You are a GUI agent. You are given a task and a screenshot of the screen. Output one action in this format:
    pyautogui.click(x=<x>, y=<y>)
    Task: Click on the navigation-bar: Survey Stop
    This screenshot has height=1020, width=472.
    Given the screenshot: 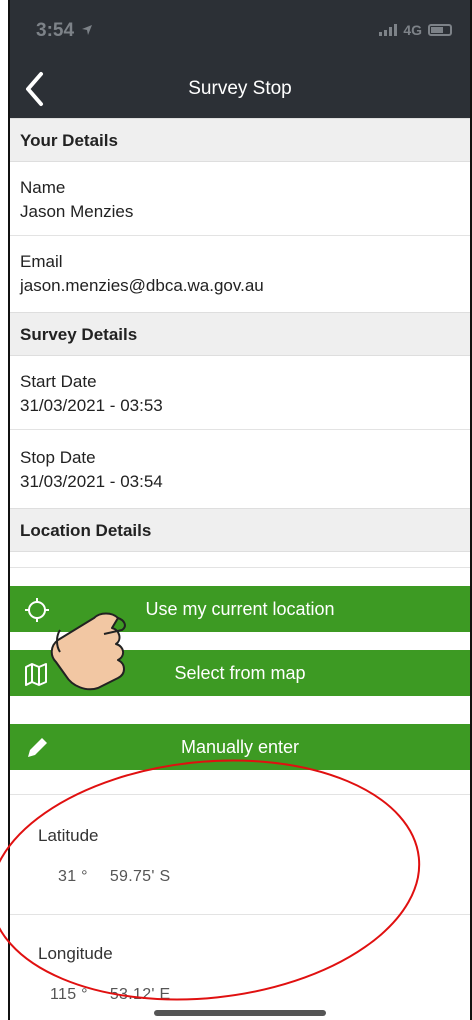 What is the action you would take?
    pyautogui.click(x=240, y=89)
    